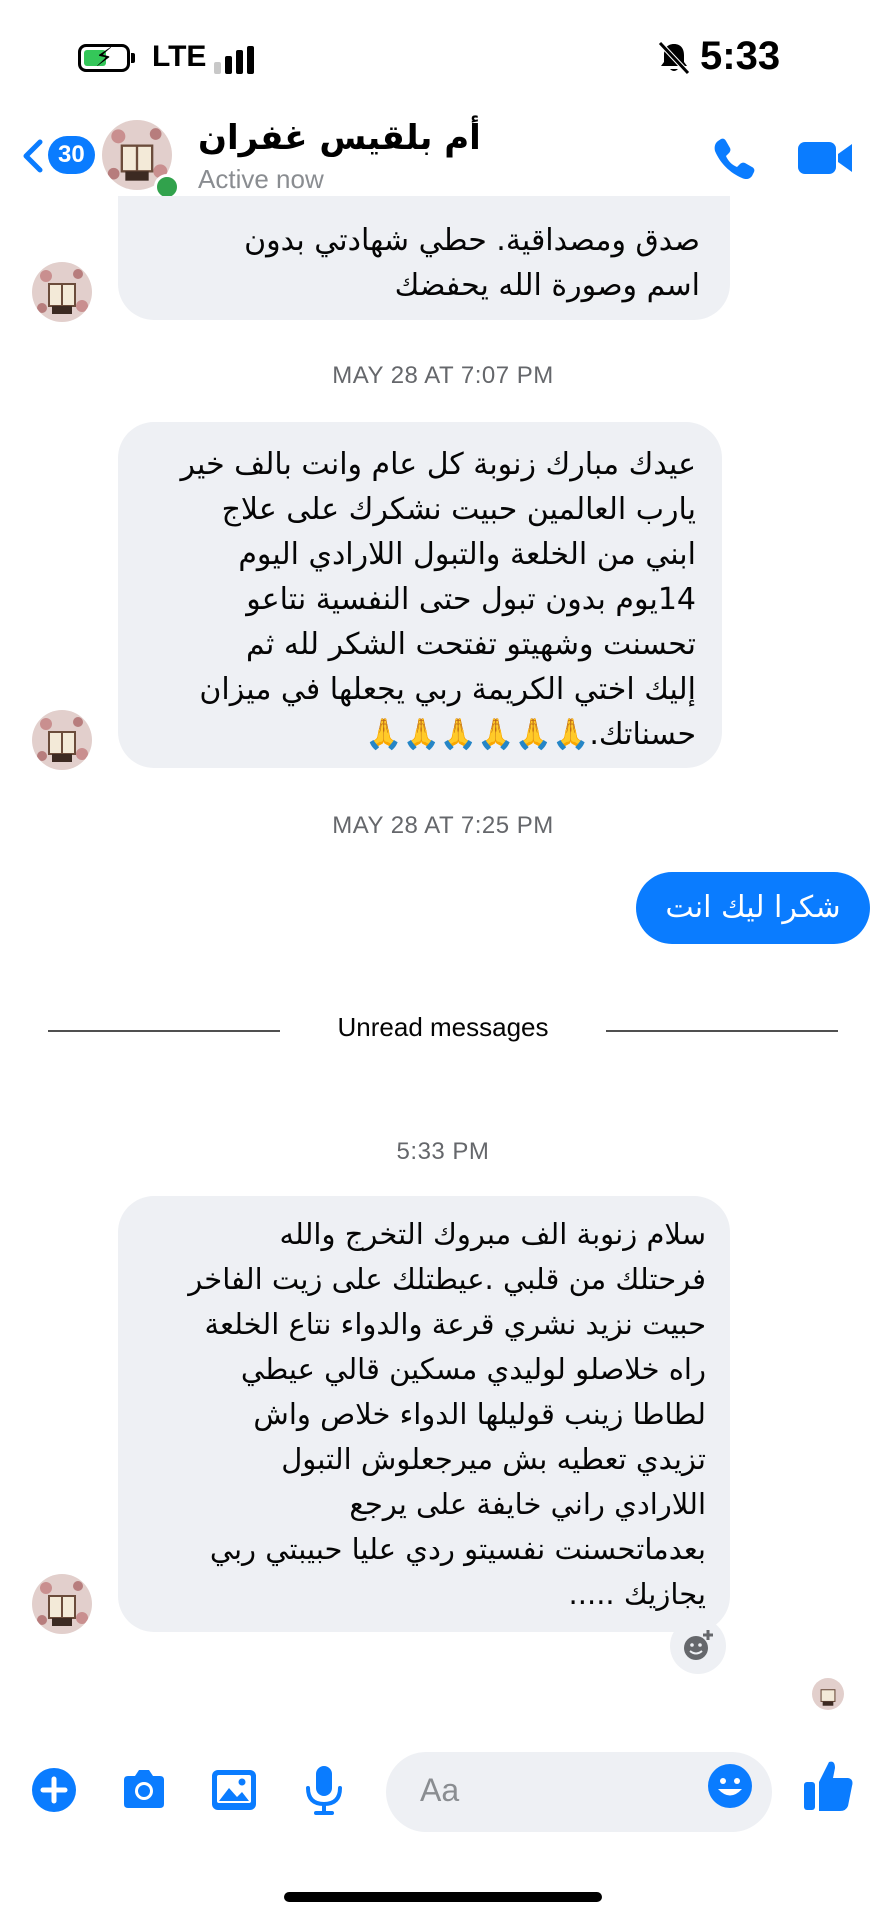  Describe the element at coordinates (443, 160) in the screenshot. I see `conversation-header: 30 أم بلقيس غفران Active now` at that location.